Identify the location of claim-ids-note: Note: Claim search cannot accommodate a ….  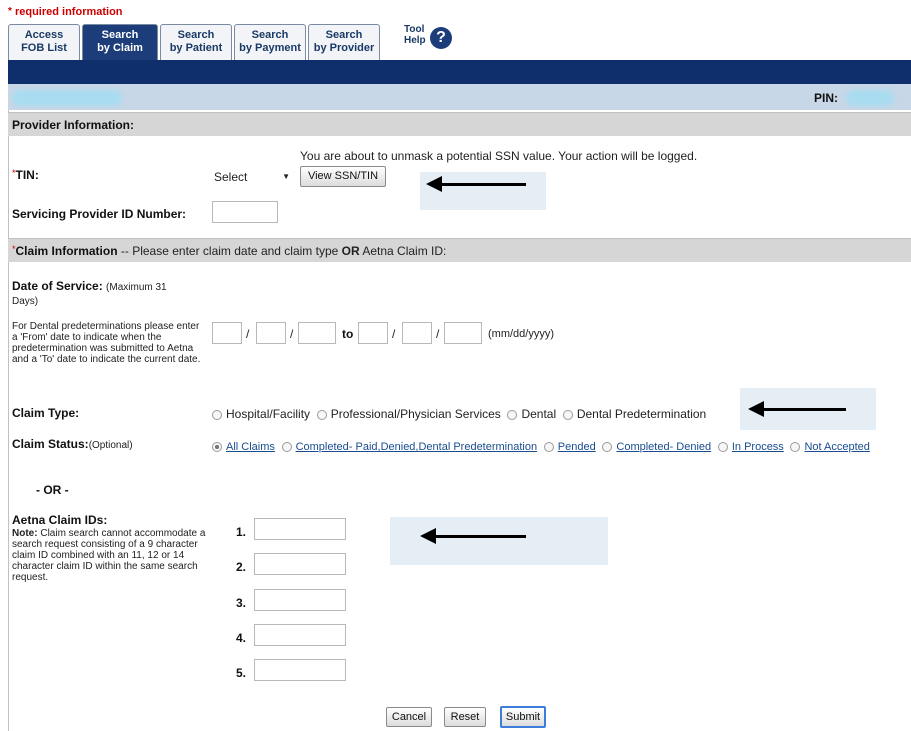
(110, 555).